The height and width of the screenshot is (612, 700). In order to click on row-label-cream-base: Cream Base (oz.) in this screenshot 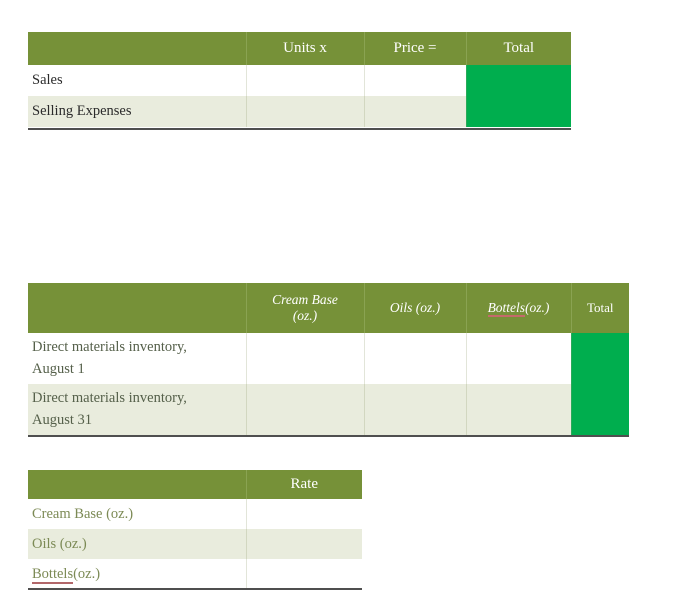, I will do `click(137, 514)`.